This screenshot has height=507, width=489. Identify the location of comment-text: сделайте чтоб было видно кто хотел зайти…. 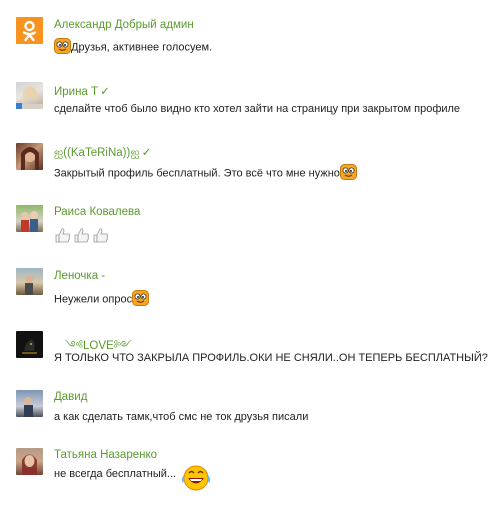
(257, 109).